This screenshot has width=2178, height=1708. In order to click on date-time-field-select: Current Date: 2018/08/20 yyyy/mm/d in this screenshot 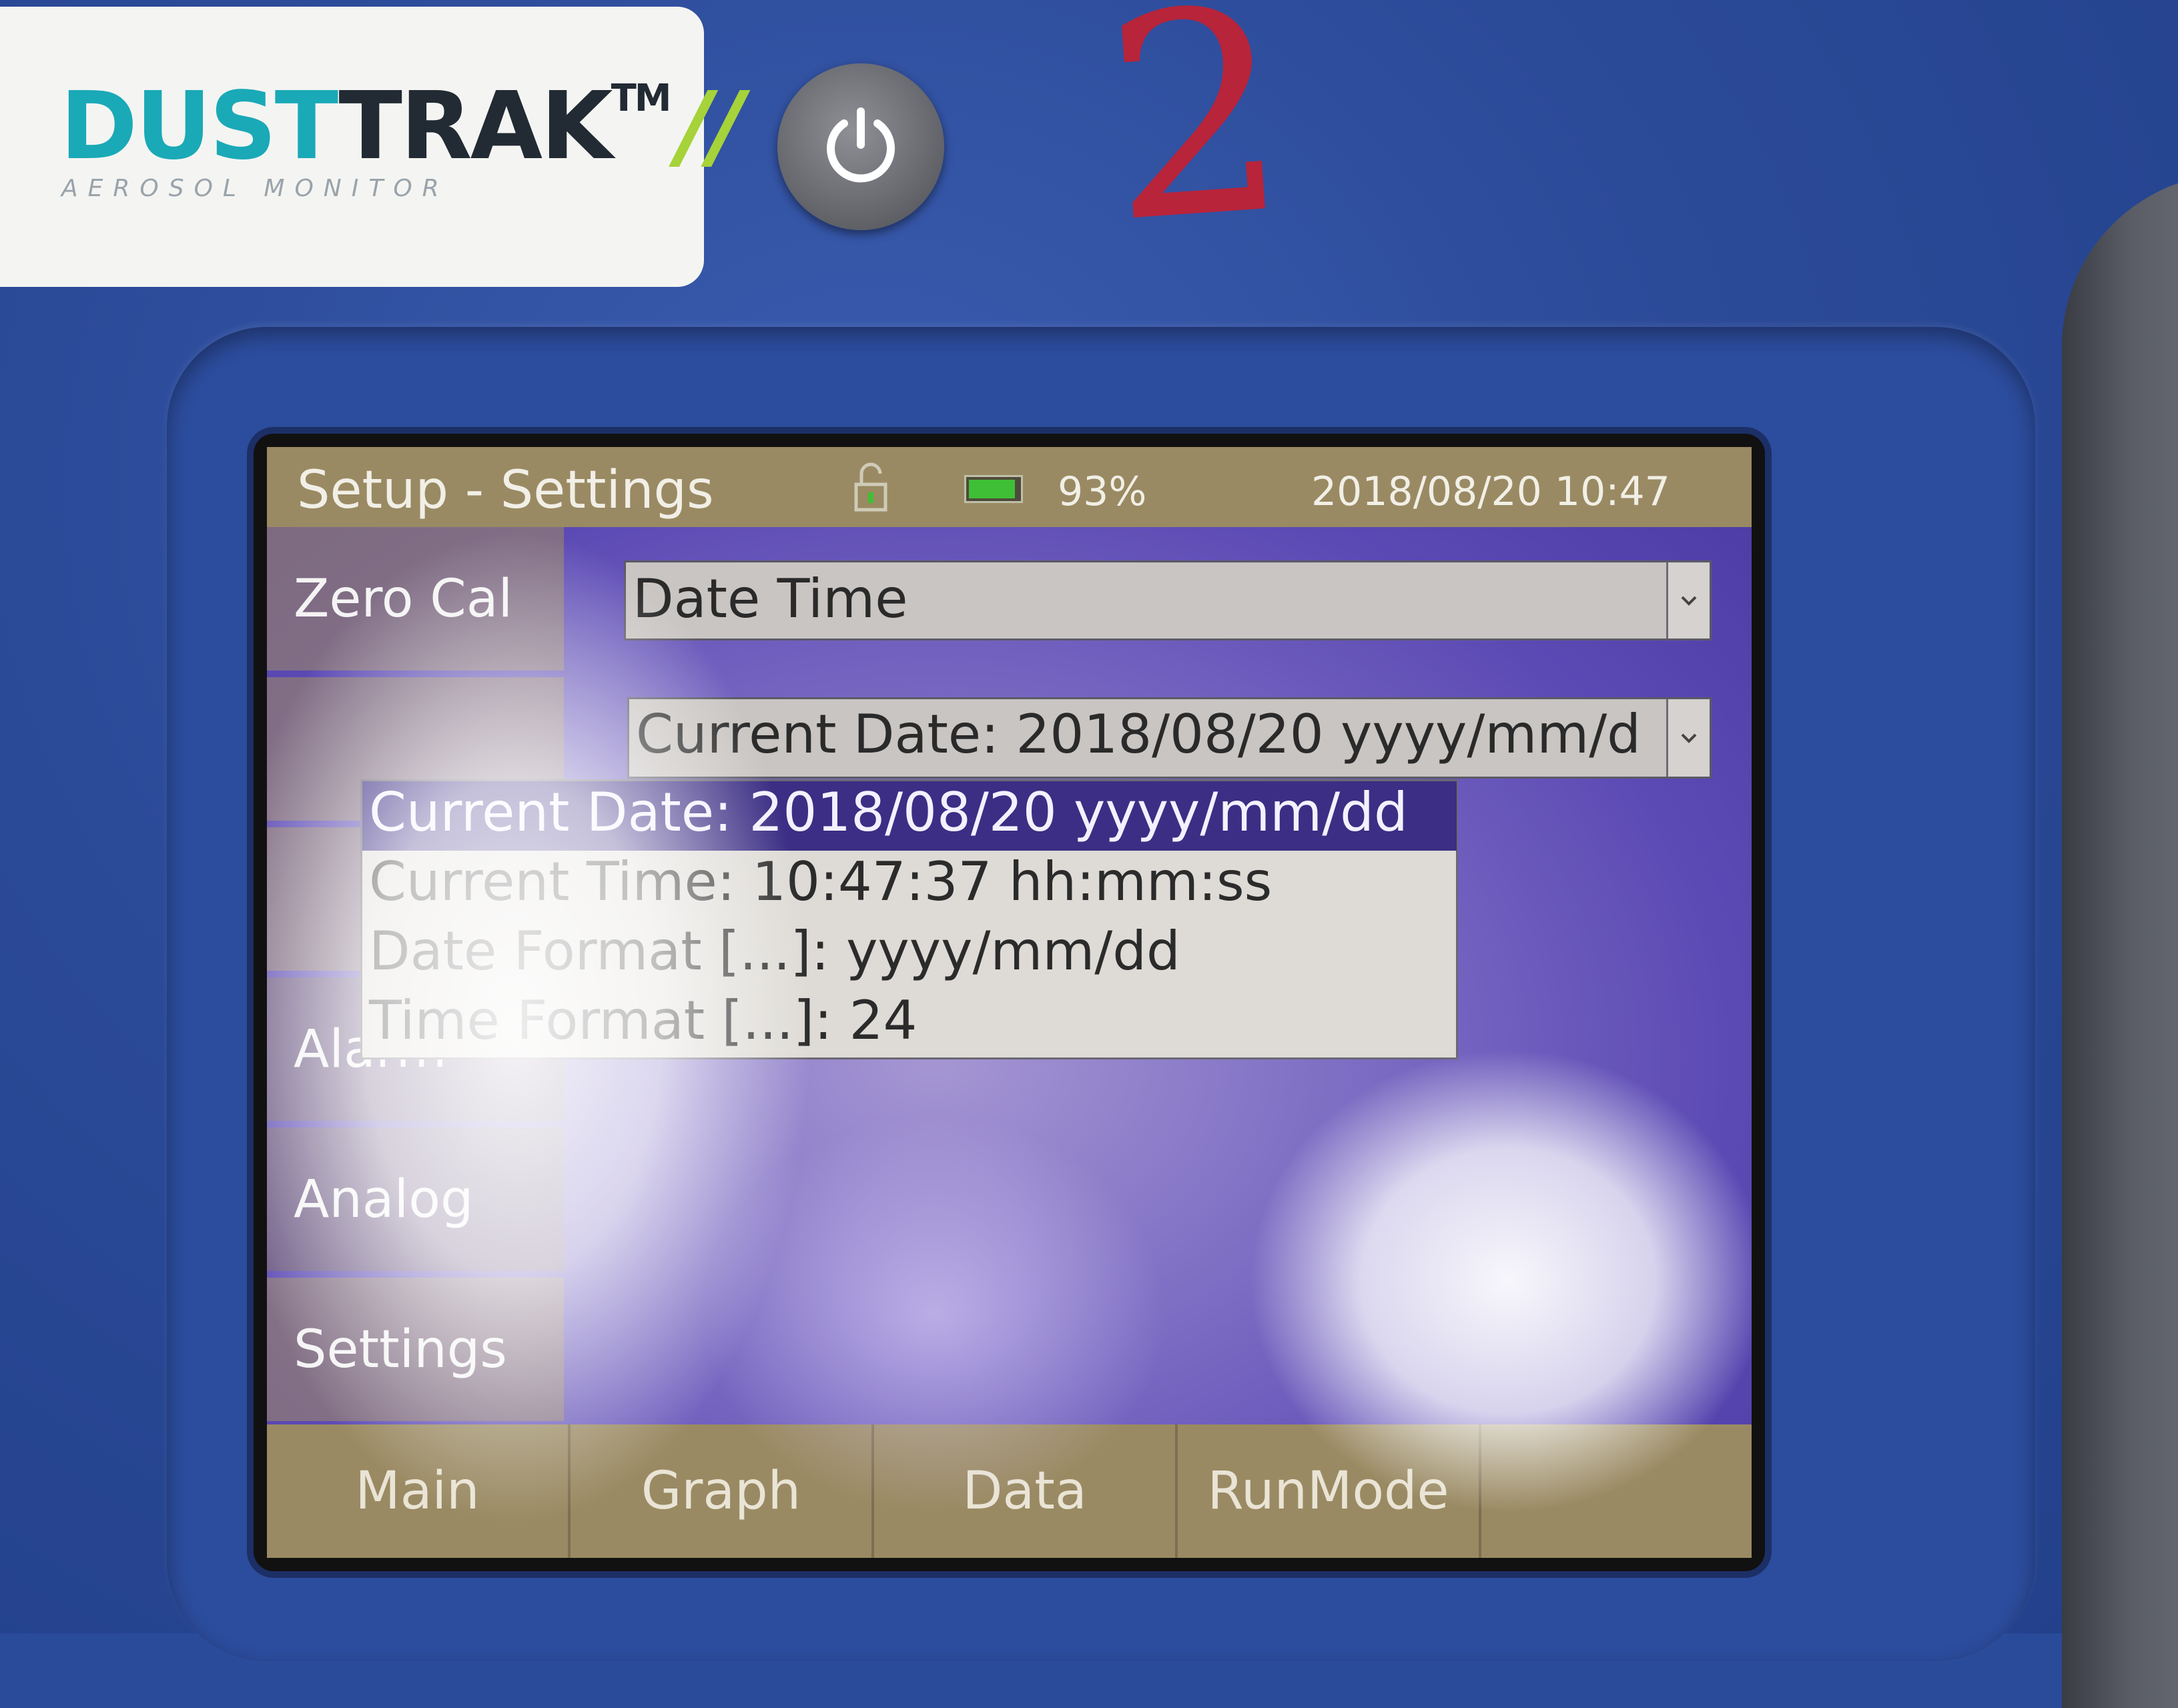, I will do `click(1169, 738)`.